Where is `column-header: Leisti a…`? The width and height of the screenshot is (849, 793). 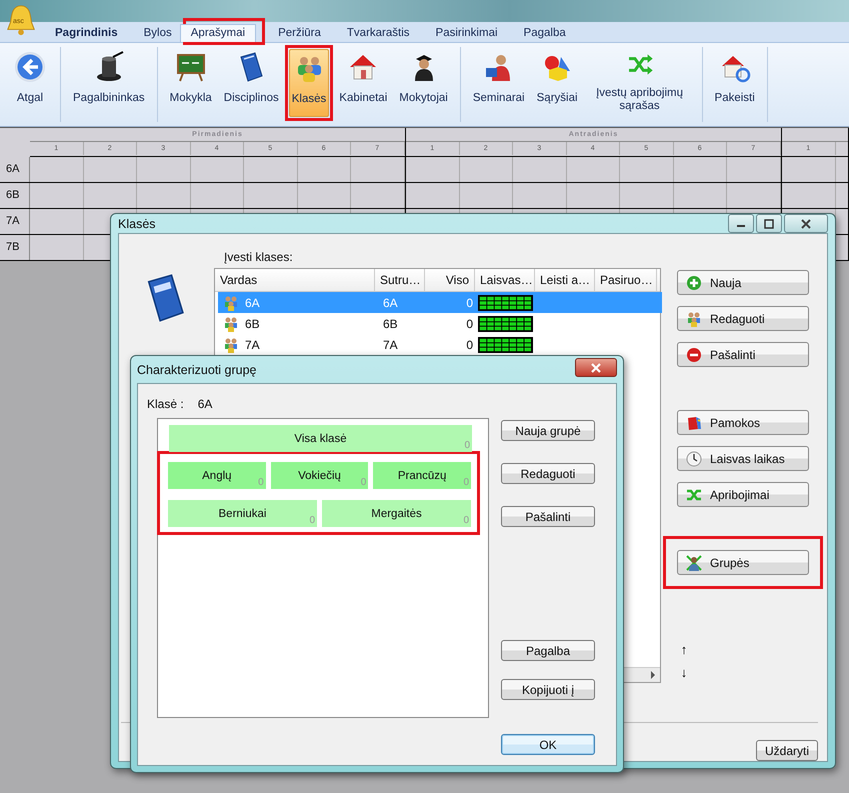 column-header: Leisti a… is located at coordinates (565, 280).